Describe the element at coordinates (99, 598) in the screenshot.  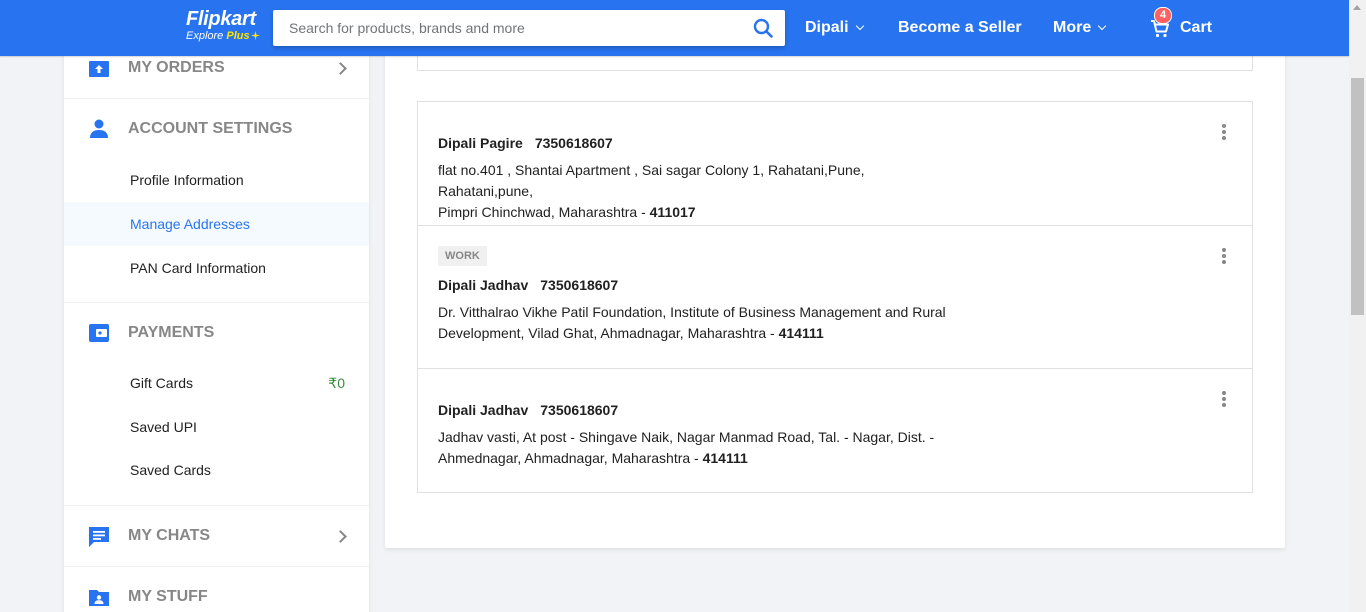
I see `folder-icon` at that location.